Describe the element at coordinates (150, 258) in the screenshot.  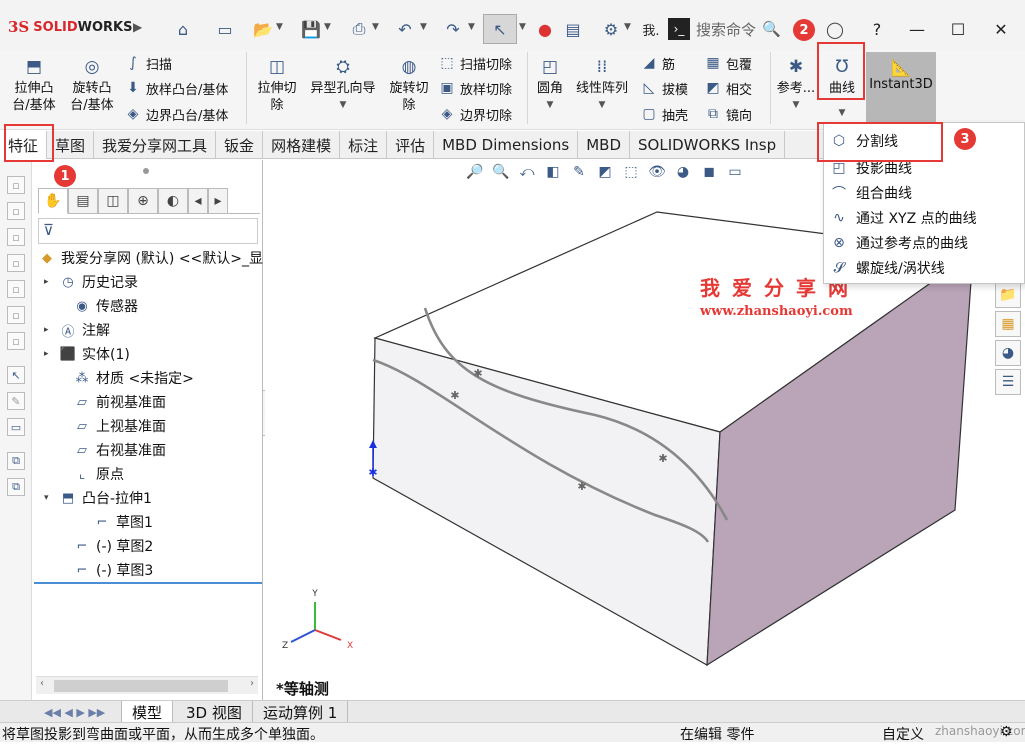
I see `tree-root: ◆ 我爱分享网 (默认) <<默认>_显` at that location.